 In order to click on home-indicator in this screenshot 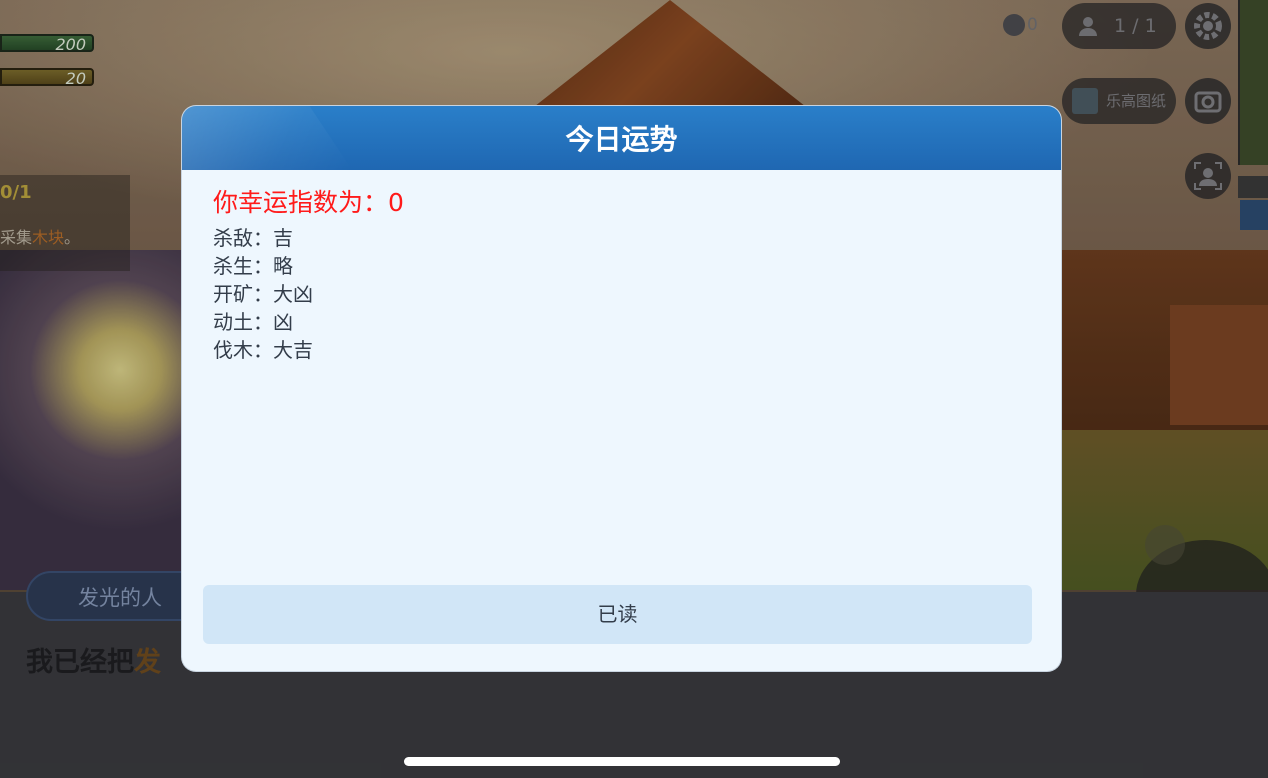, I will do `click(622, 761)`.